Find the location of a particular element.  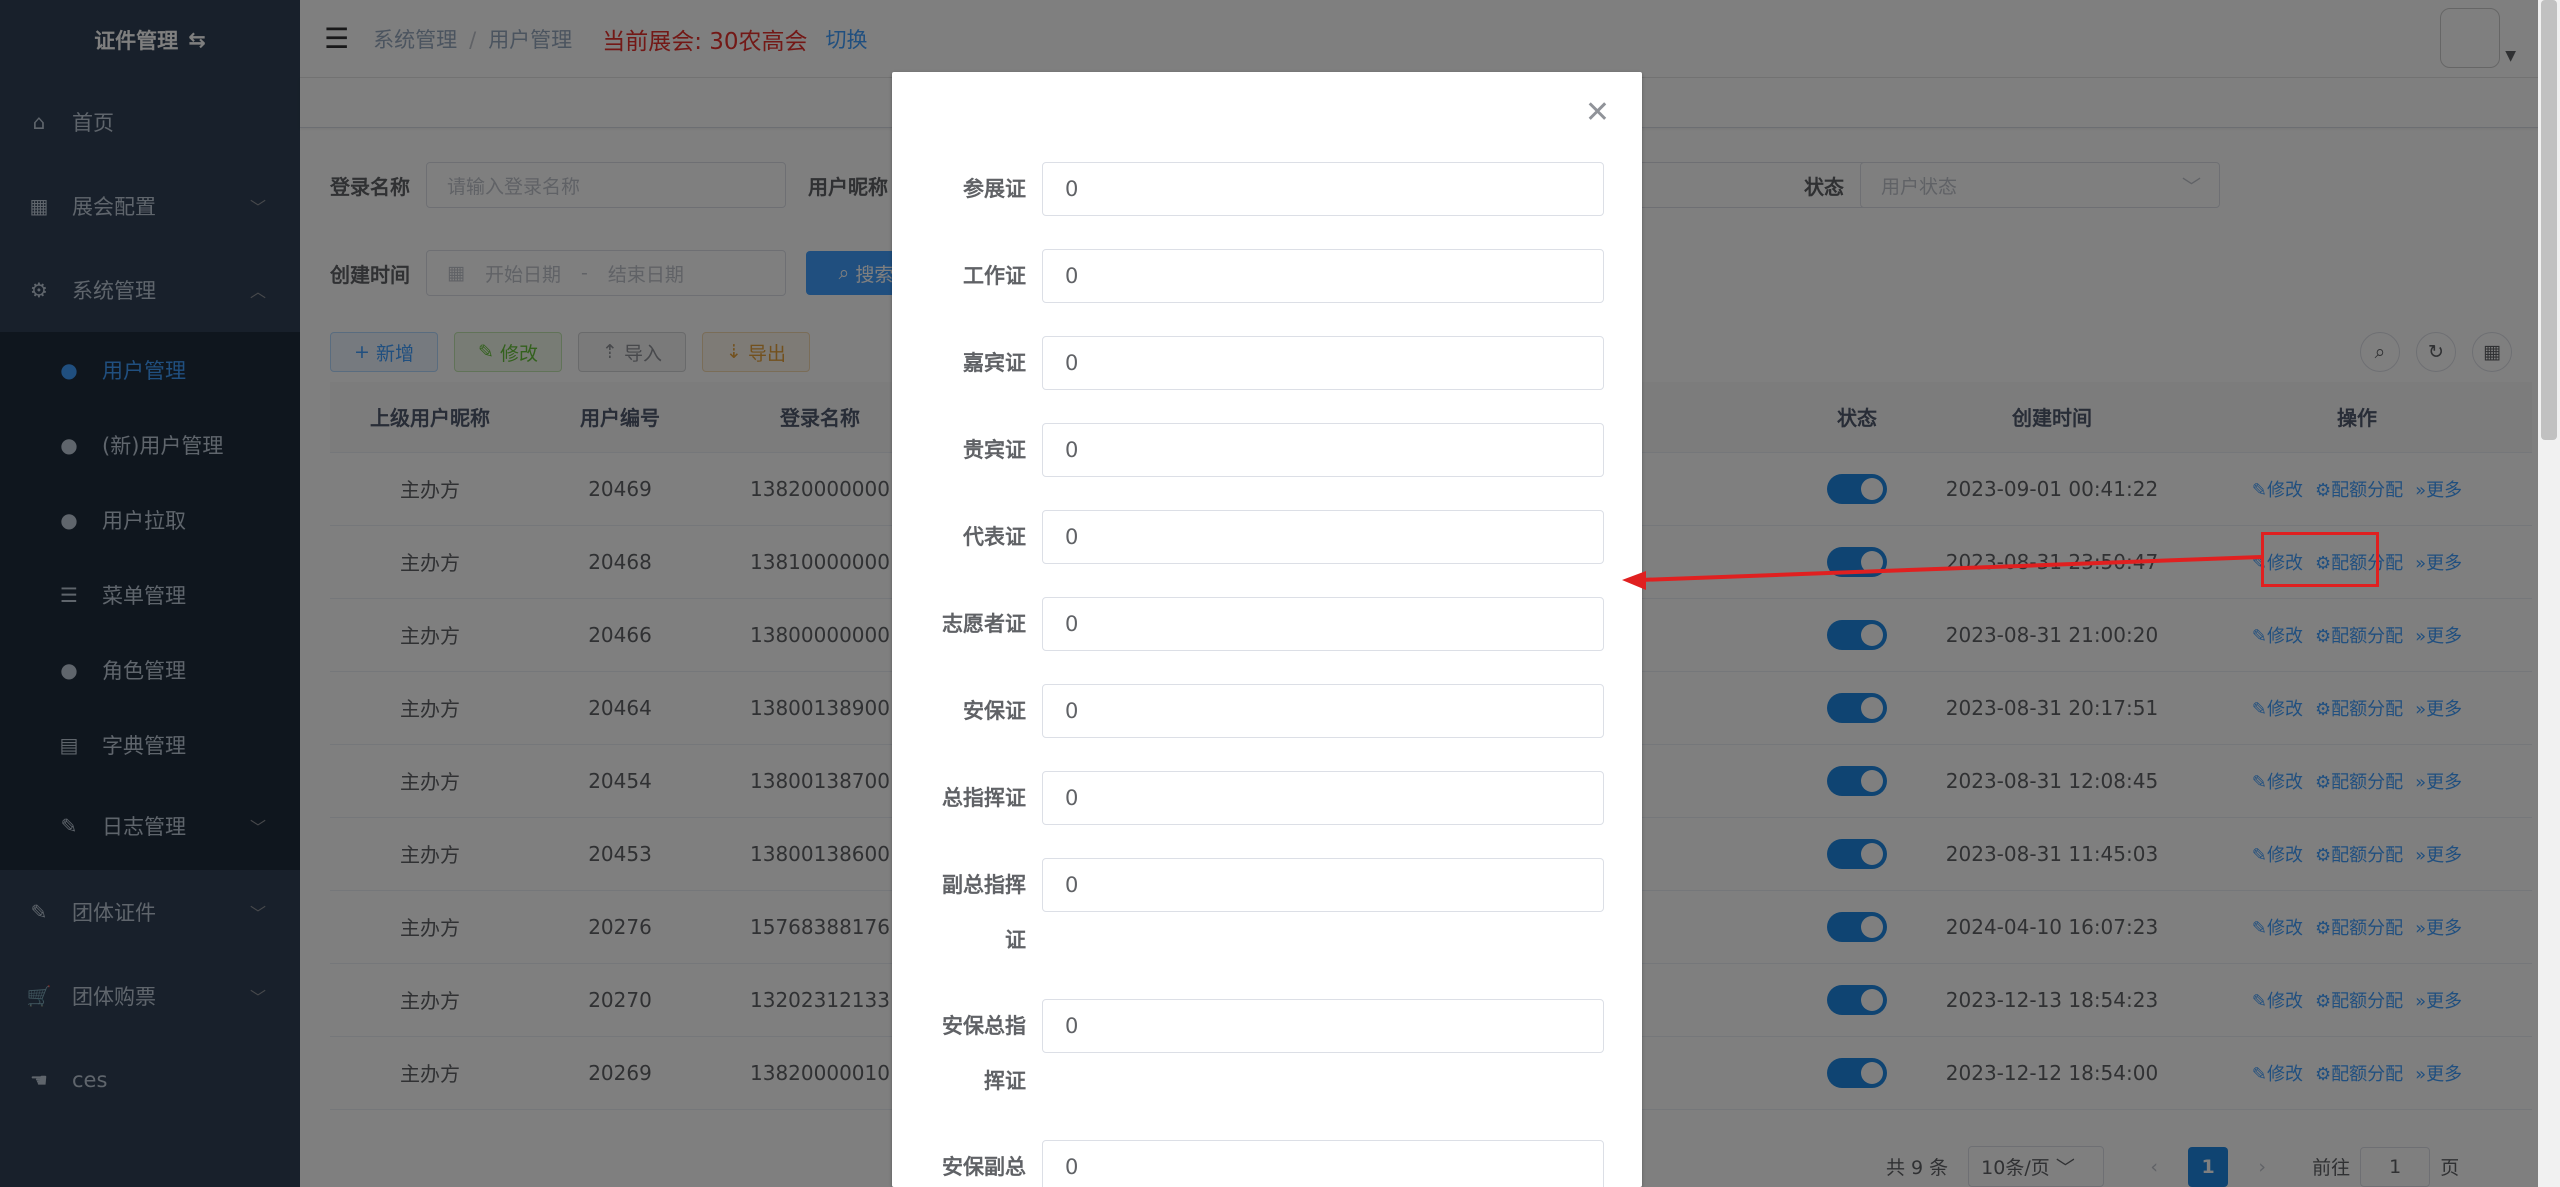

page-scrollbar is located at coordinates (2549, 593).